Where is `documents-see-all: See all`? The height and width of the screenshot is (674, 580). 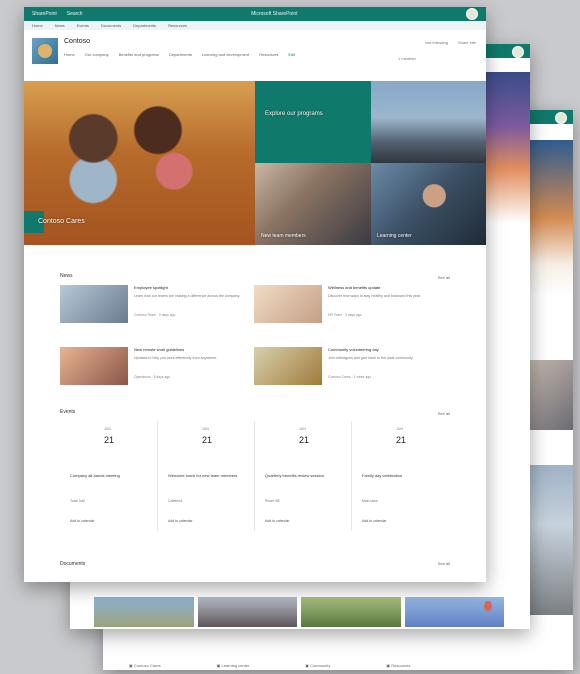
documents-see-all: See all is located at coordinates (444, 563).